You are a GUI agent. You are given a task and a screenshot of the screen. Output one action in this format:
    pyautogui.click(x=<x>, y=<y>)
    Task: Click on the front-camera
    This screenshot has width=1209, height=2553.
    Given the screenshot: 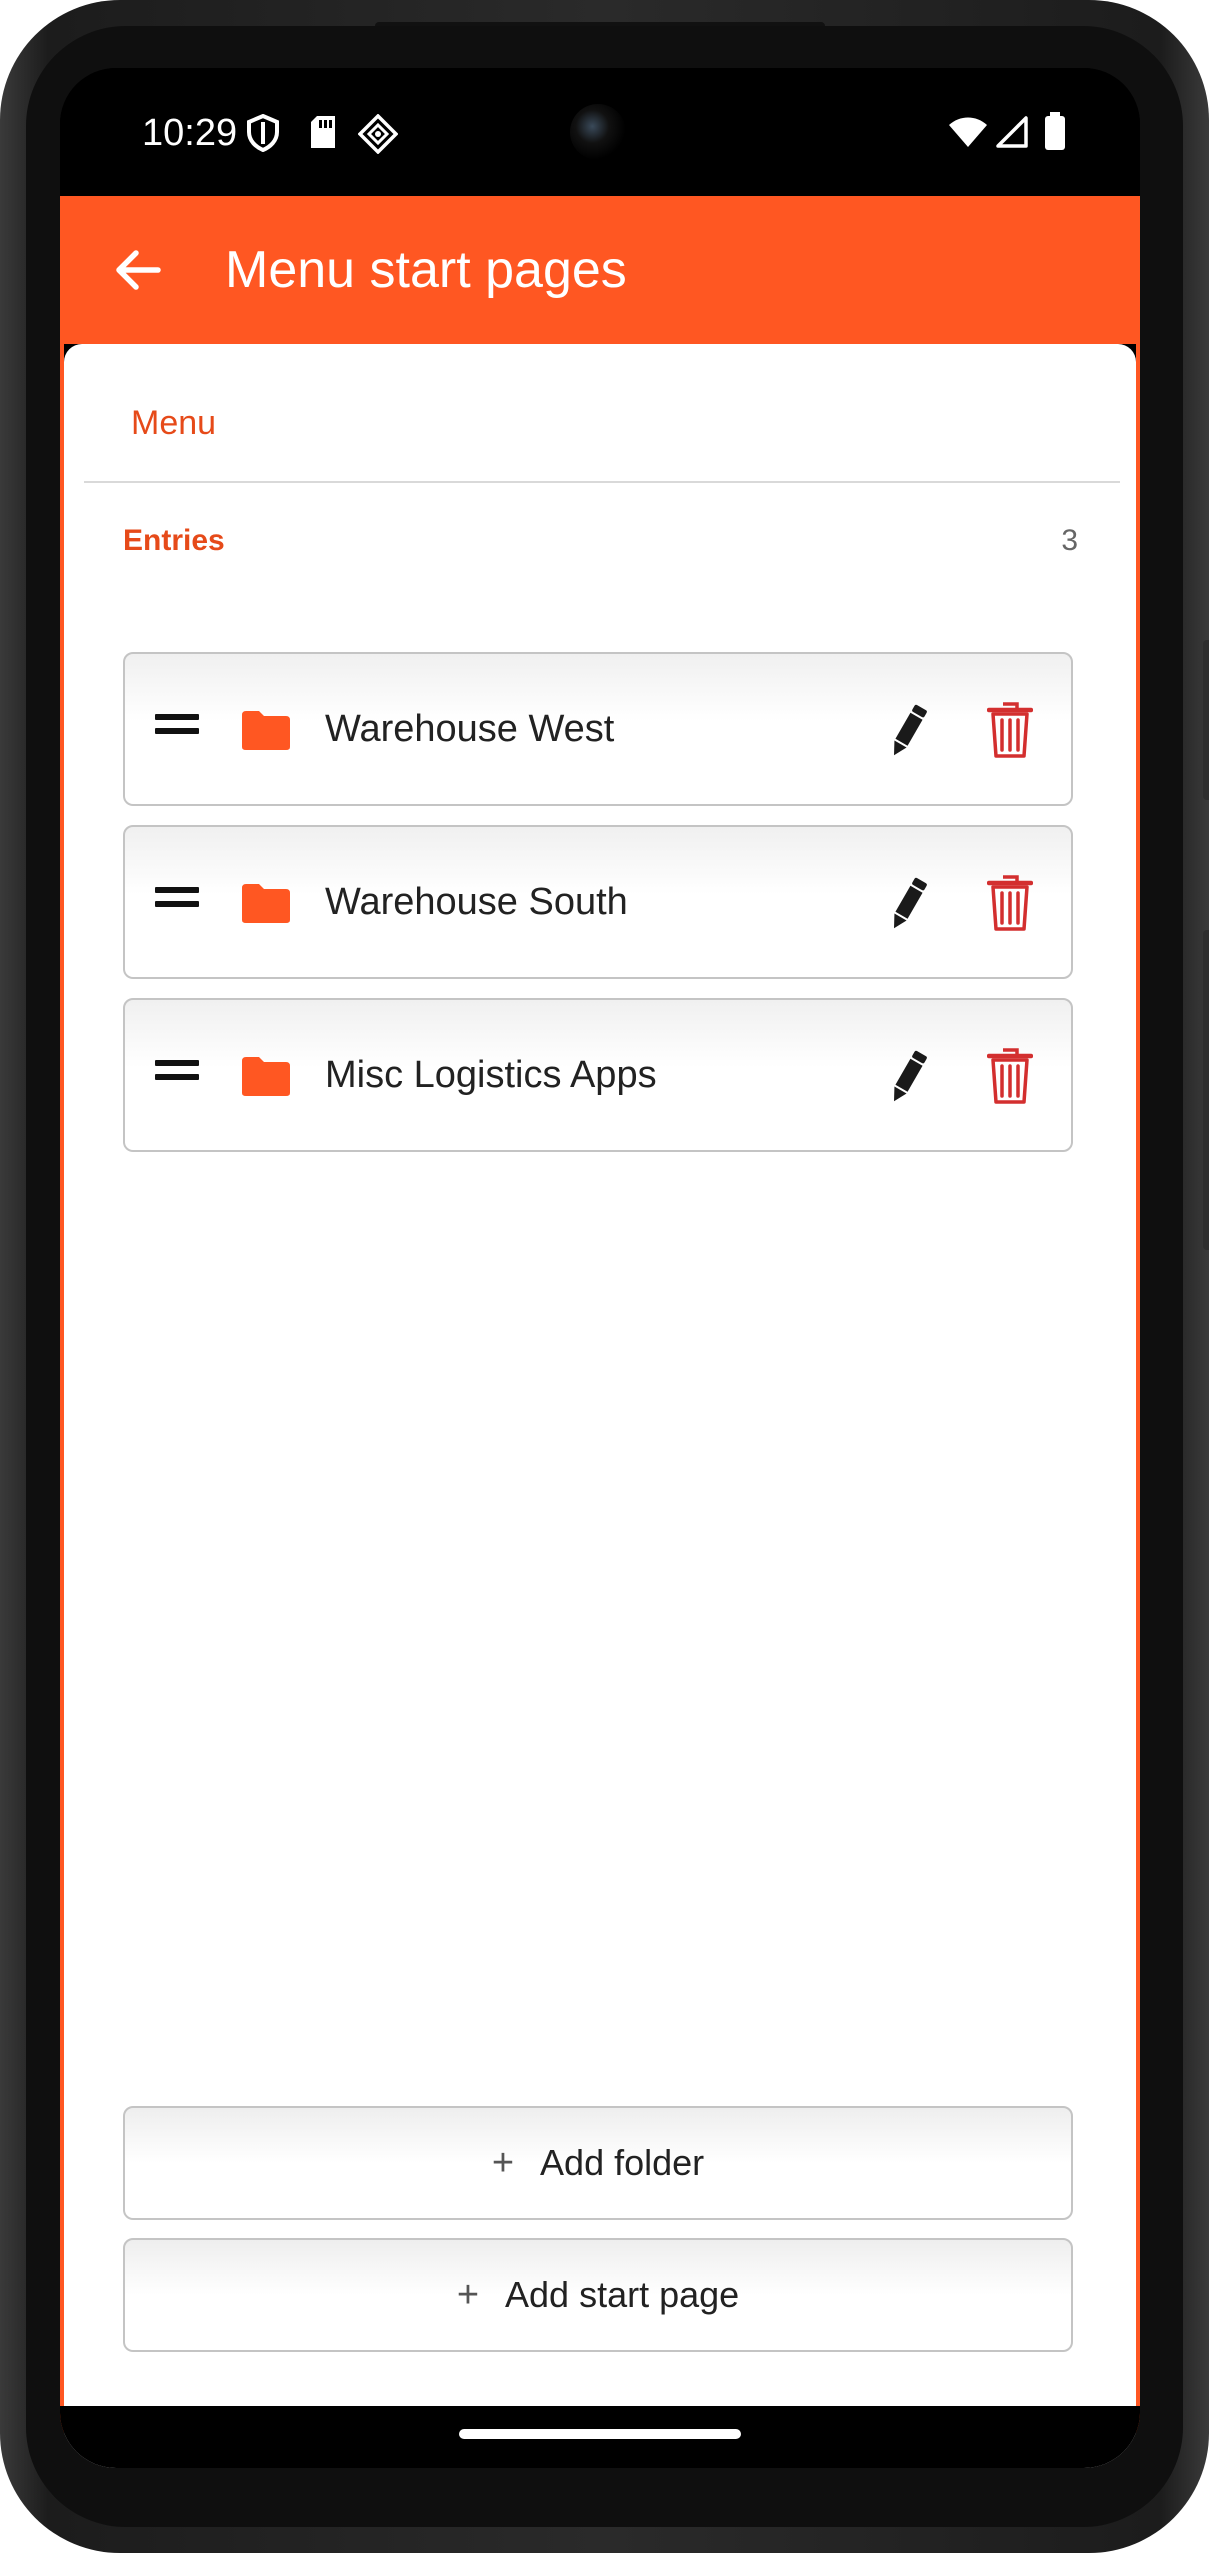 What is the action you would take?
    pyautogui.click(x=598, y=132)
    